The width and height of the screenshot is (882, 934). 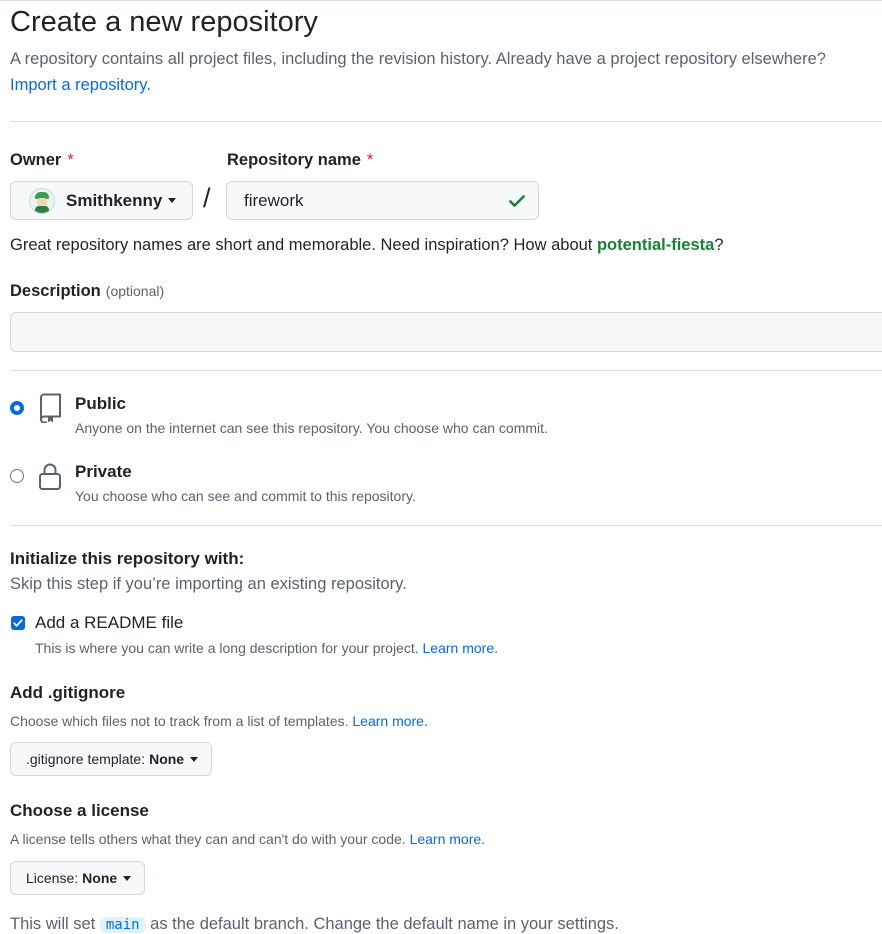 I want to click on check-icon, so click(x=517, y=201).